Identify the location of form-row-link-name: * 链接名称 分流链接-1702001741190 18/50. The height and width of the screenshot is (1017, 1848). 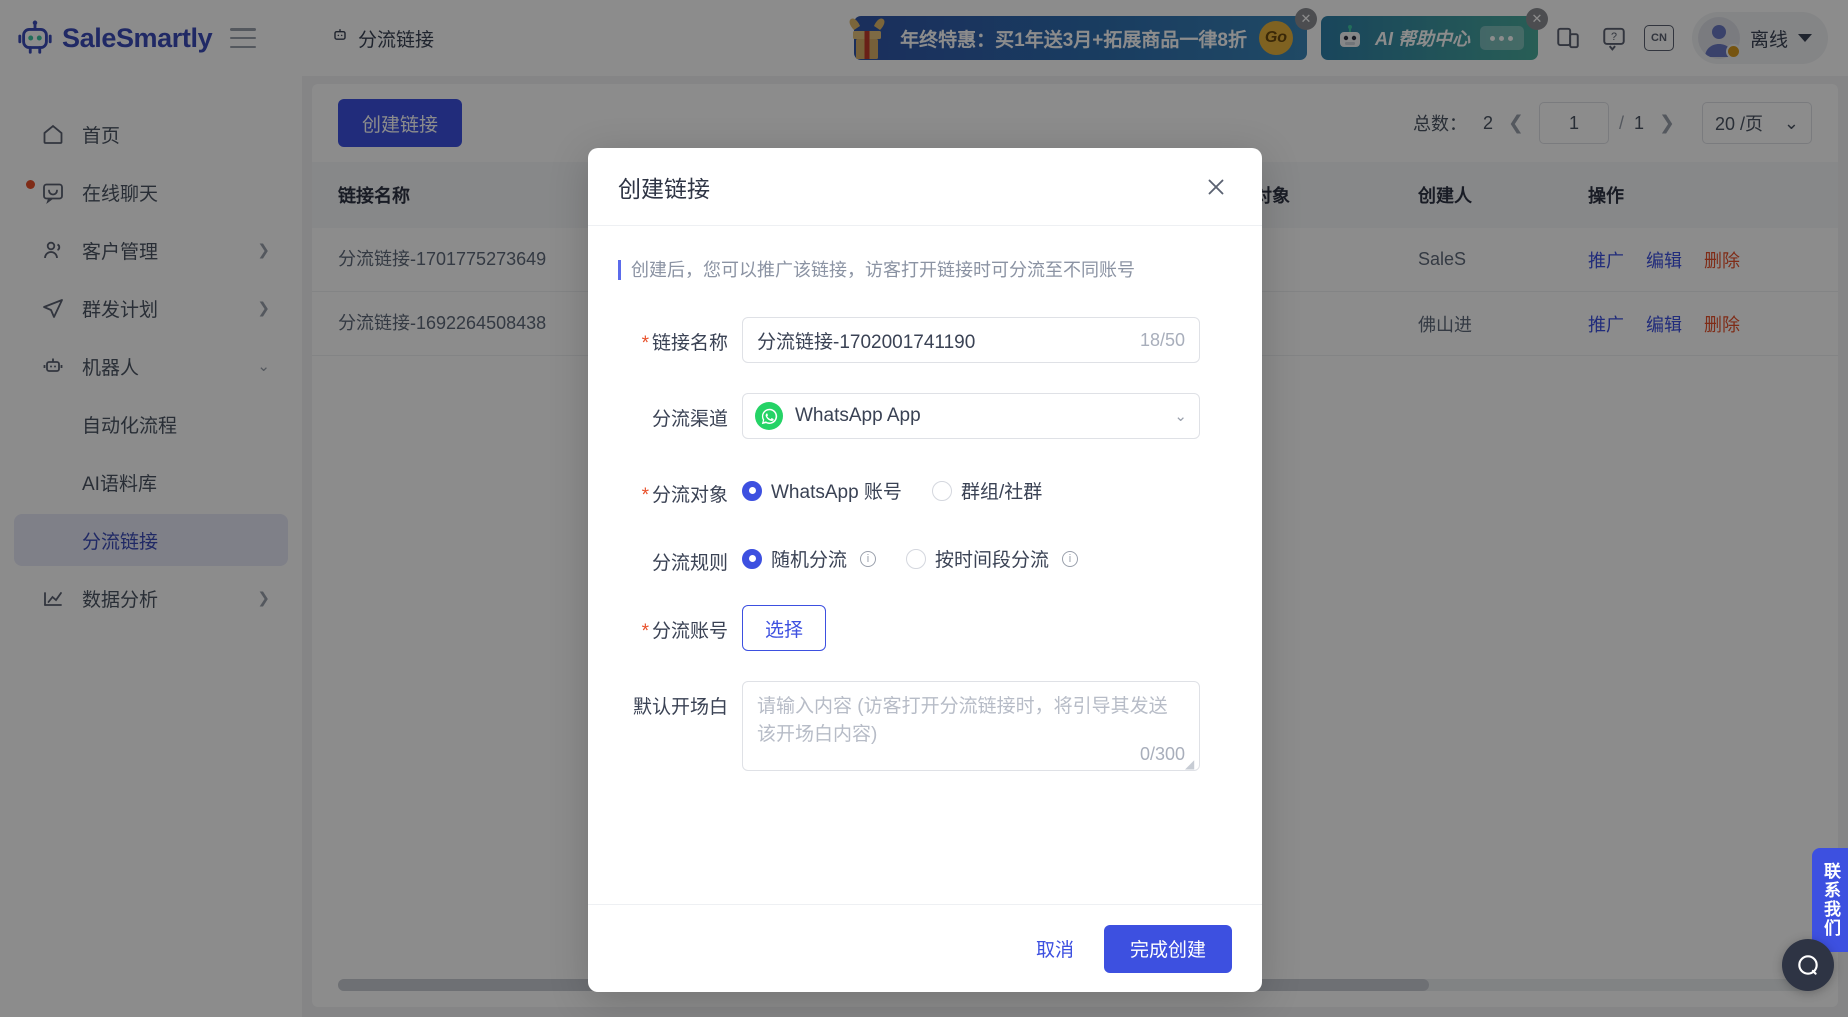
(925, 340).